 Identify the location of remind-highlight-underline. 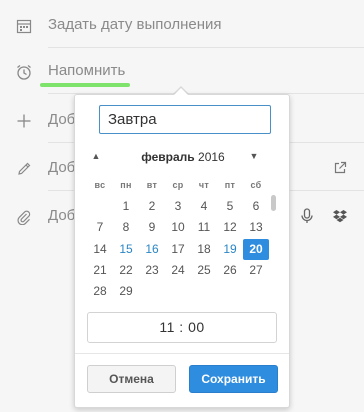
(85, 85).